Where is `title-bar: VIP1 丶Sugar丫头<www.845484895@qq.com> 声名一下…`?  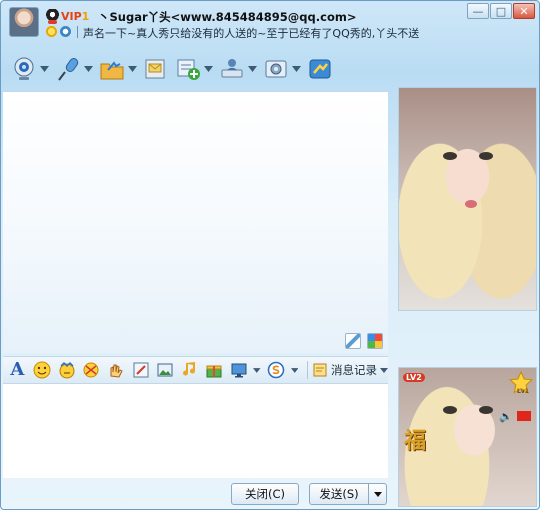
title-bar: VIP1 丶Sugar丫头<www.845484895@qq.com> 声名一下… is located at coordinates (270, 24).